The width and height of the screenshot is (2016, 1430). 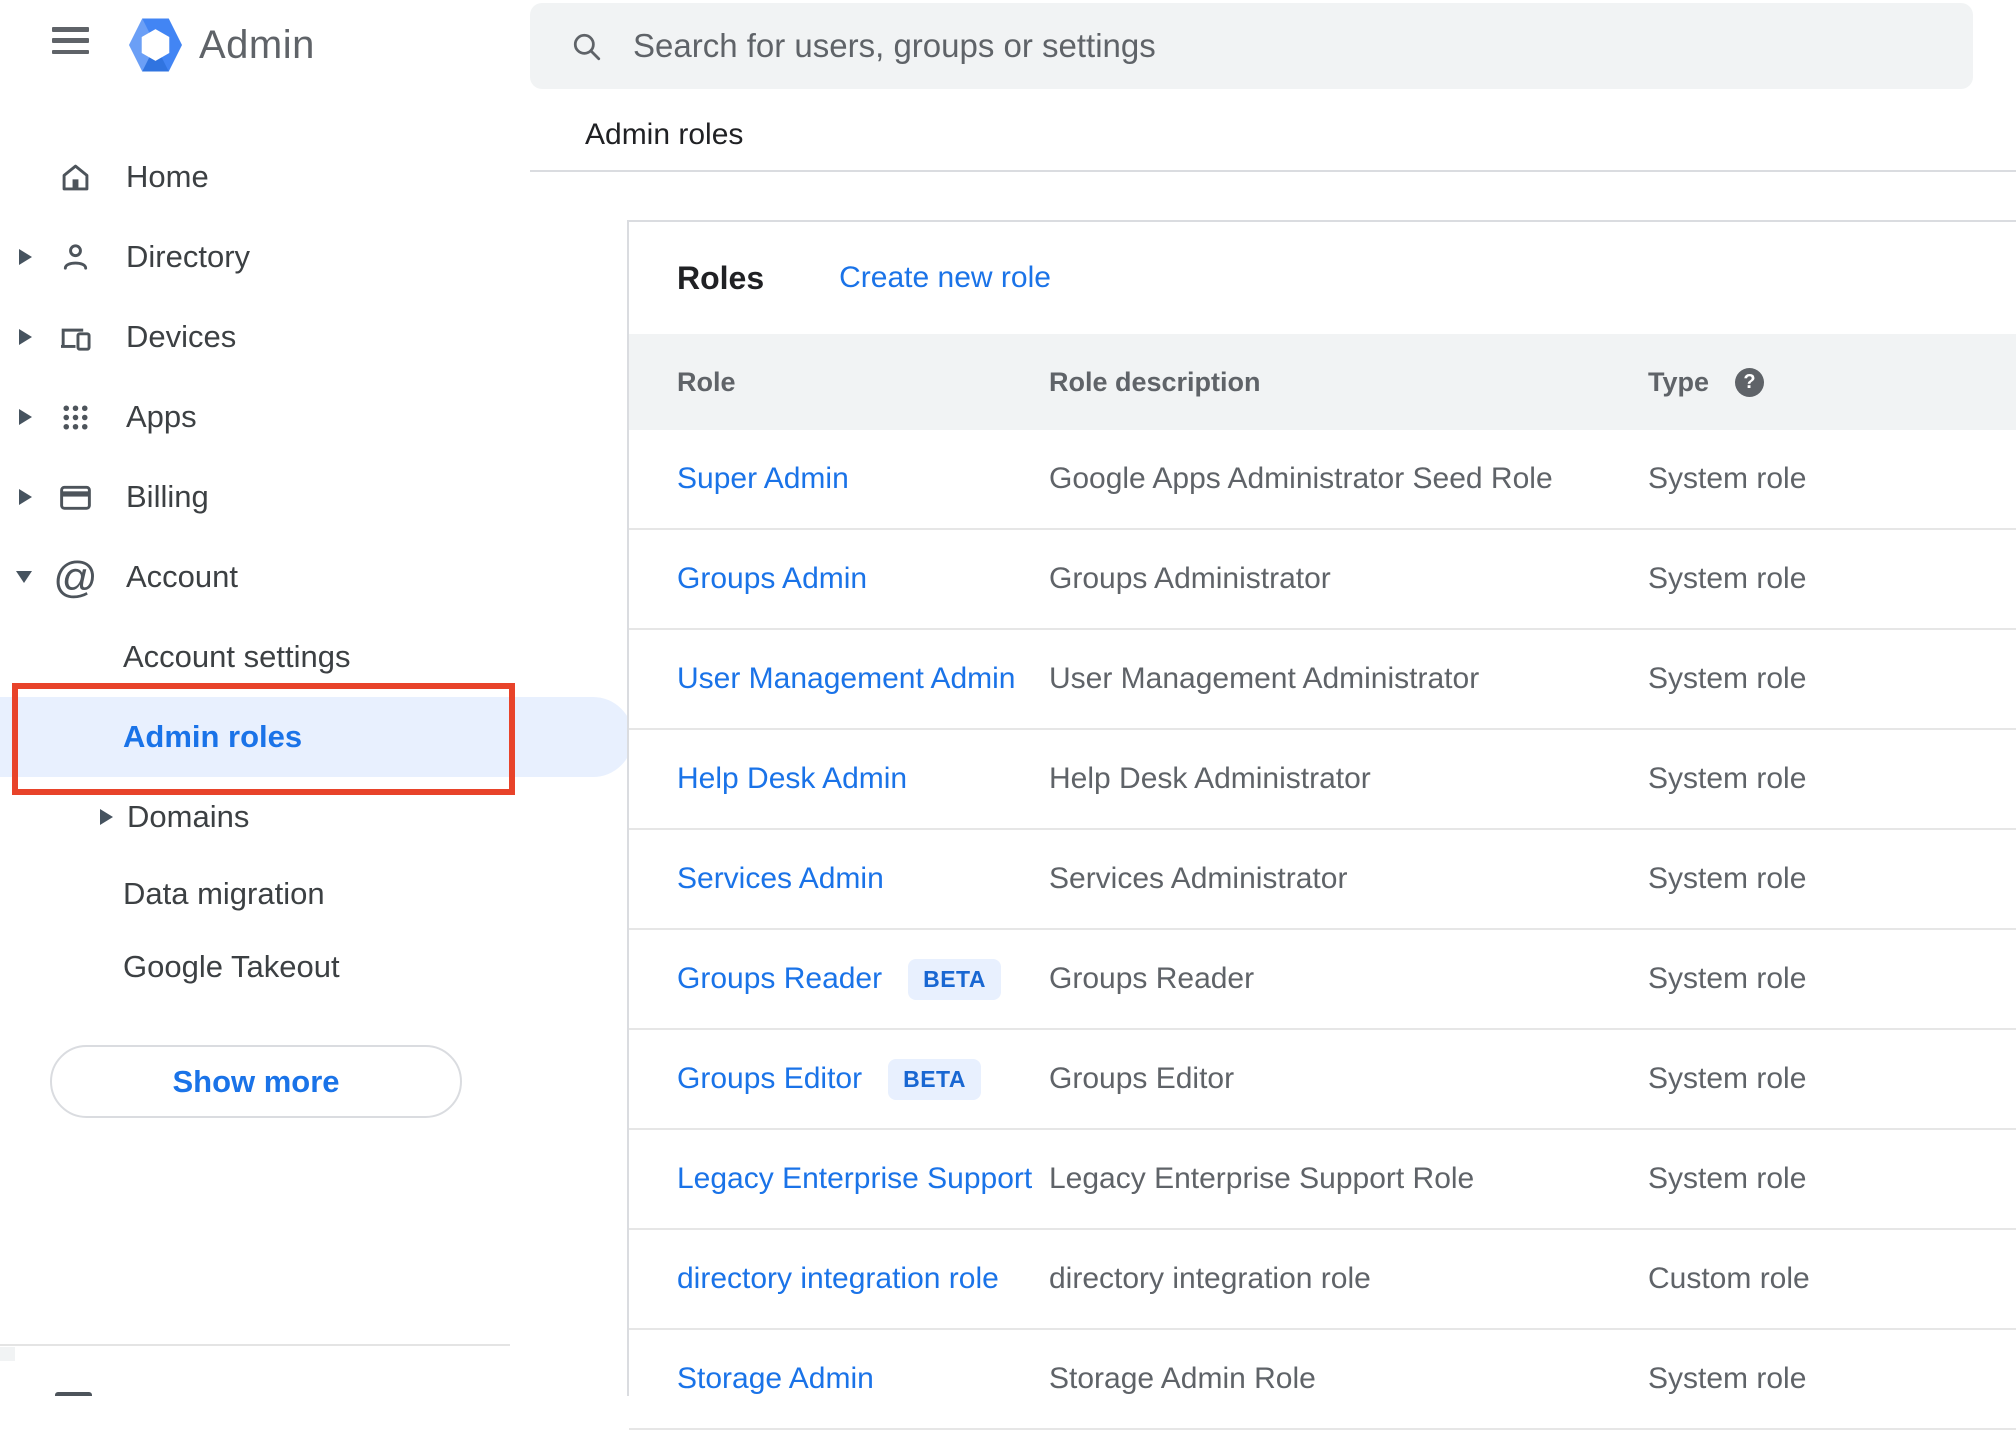 What do you see at coordinates (231, 966) in the screenshot?
I see `sidebar-item-label: Google Takeout` at bounding box center [231, 966].